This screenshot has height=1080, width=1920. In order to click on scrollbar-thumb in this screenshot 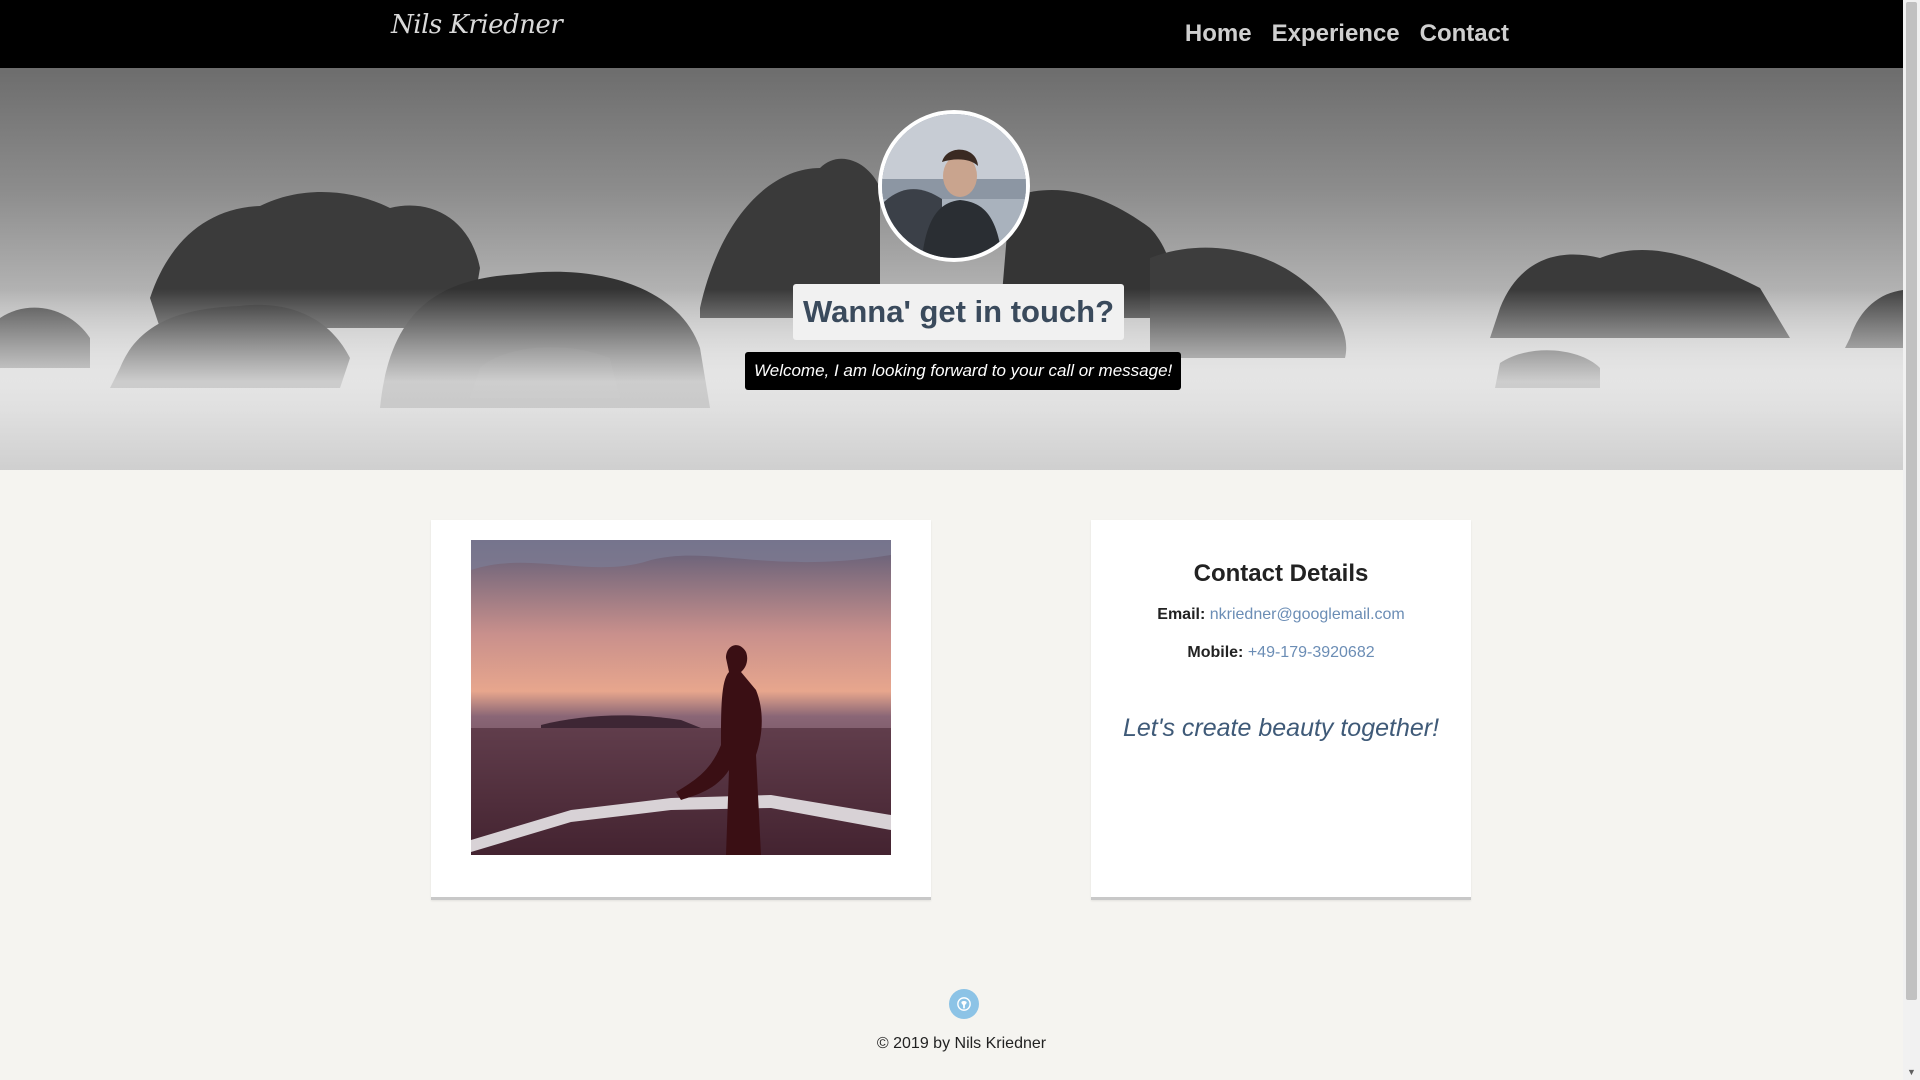, I will do `click(1911, 501)`.